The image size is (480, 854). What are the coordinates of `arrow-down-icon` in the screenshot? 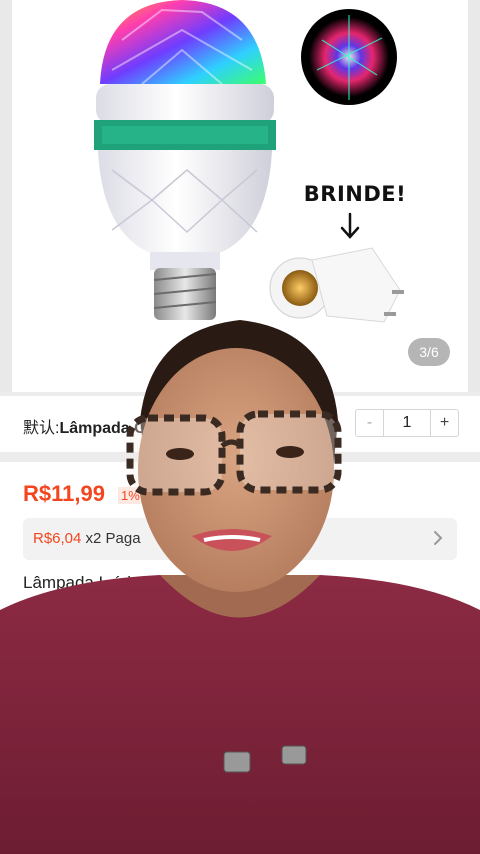 It's located at (350, 225).